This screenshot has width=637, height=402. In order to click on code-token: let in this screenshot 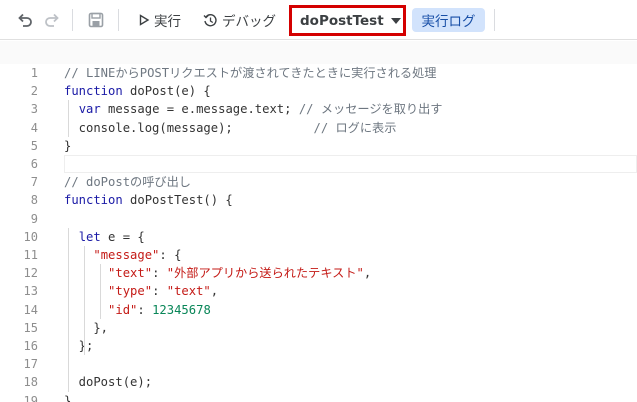, I will do `click(89, 236)`.